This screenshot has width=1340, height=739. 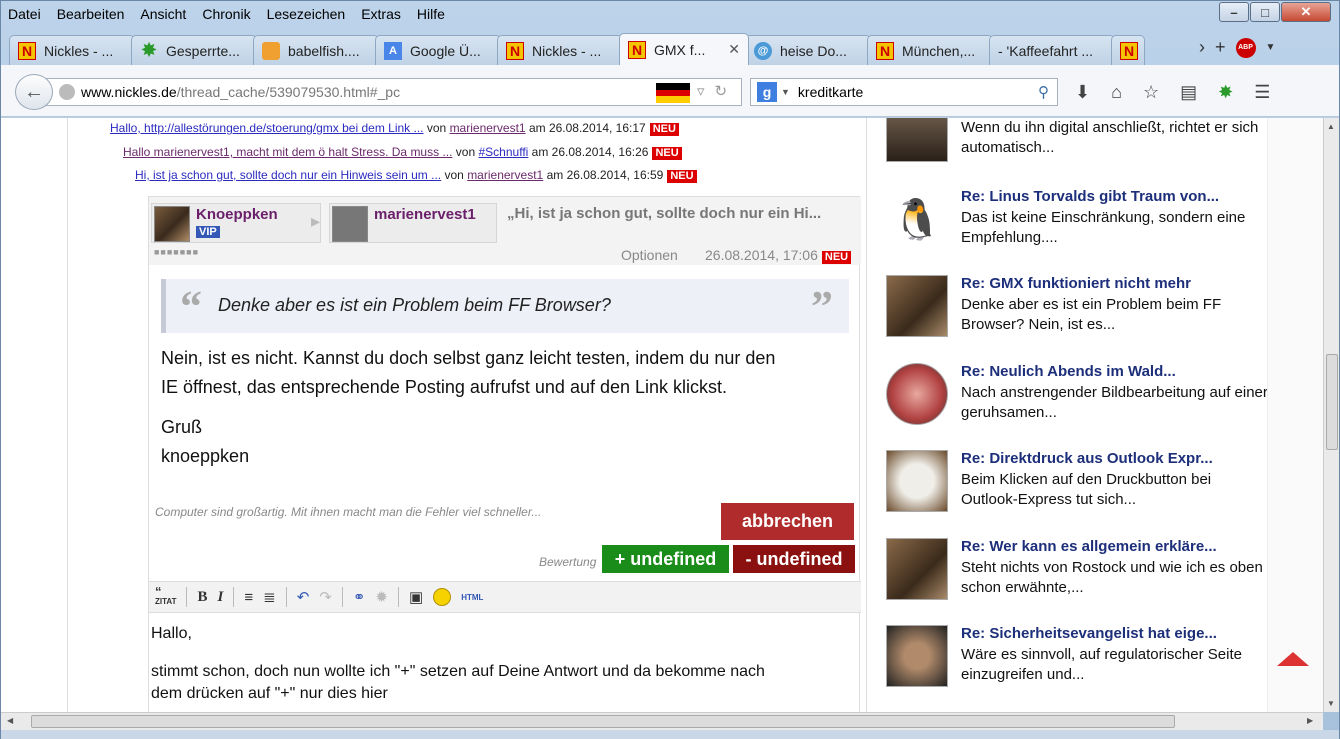 What do you see at coordinates (359, 597) in the screenshot?
I see `link-icon: ⚭` at bounding box center [359, 597].